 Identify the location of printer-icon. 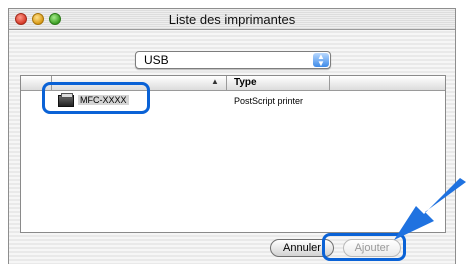
(66, 100).